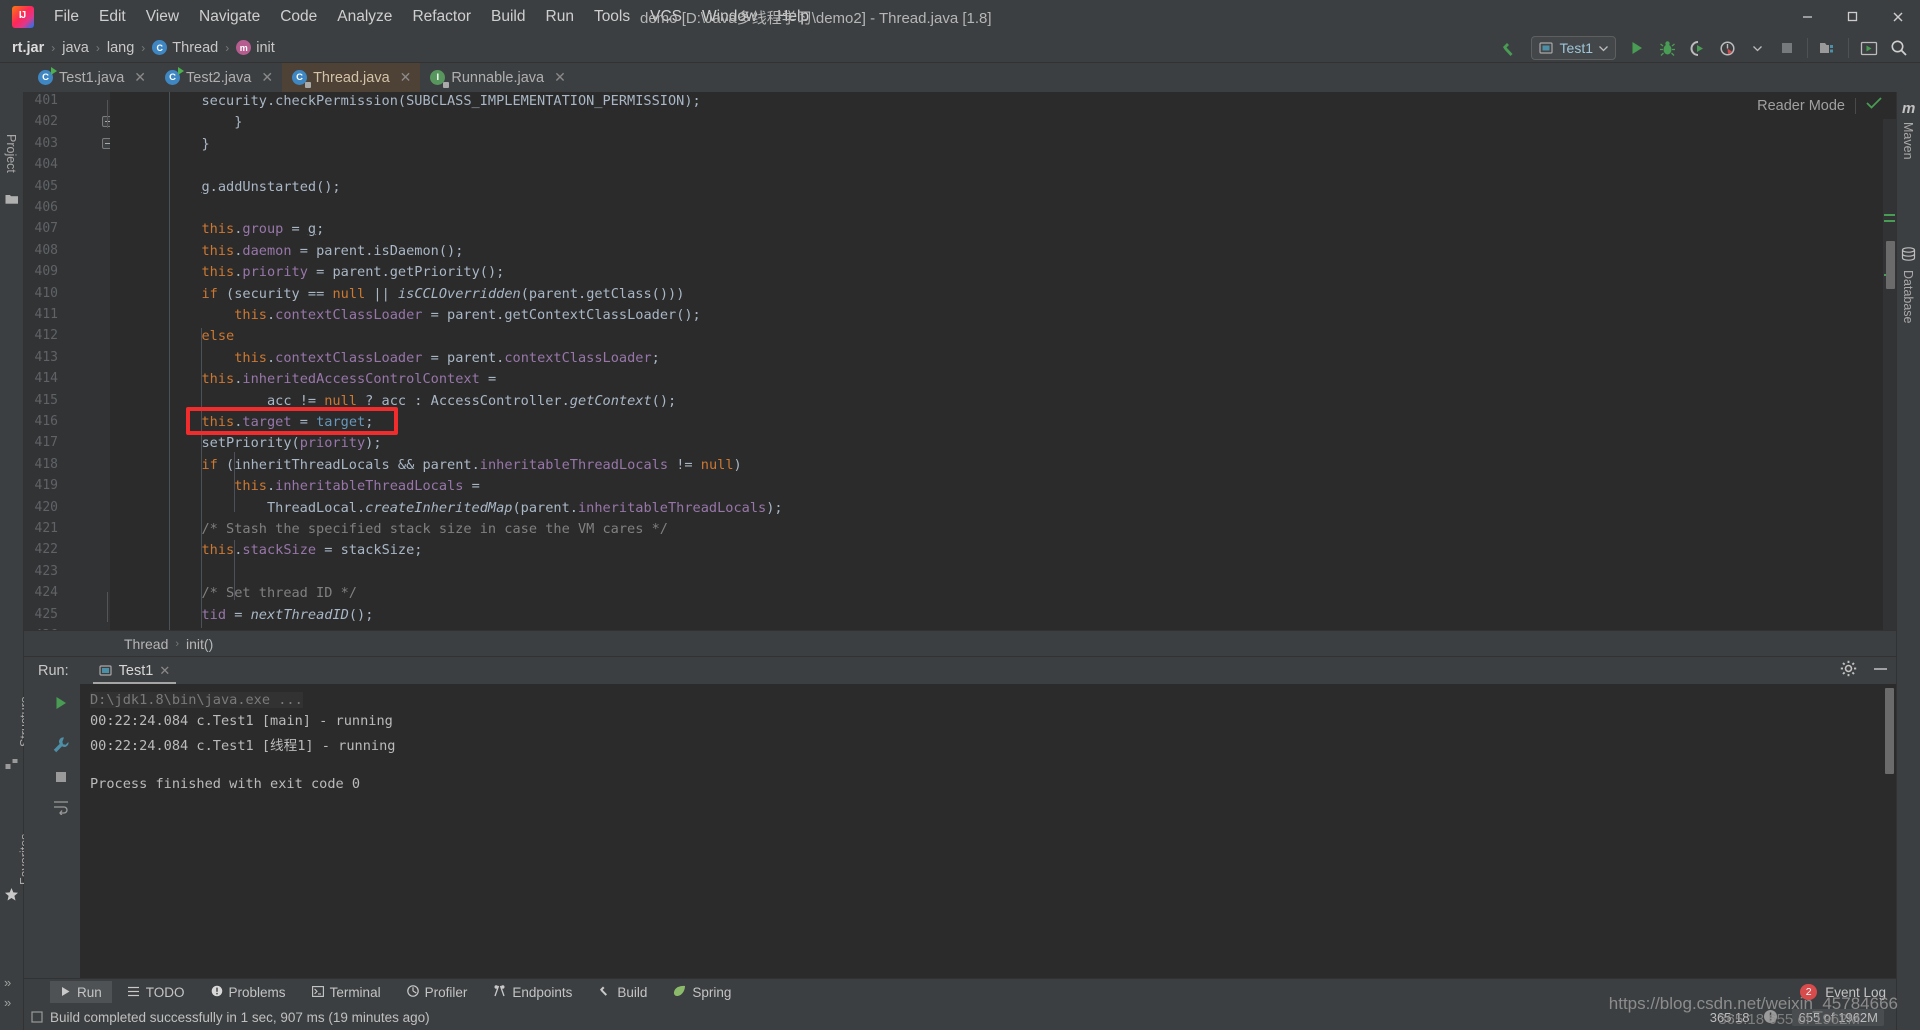  I want to click on editor-marker-bar, so click(1889, 374).